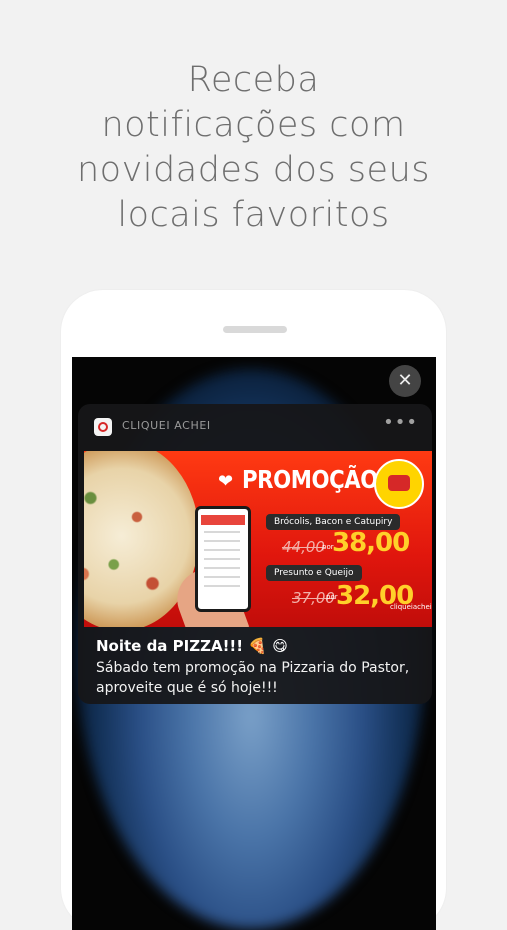 The height and width of the screenshot is (930, 507). I want to click on app-icon, so click(103, 427).